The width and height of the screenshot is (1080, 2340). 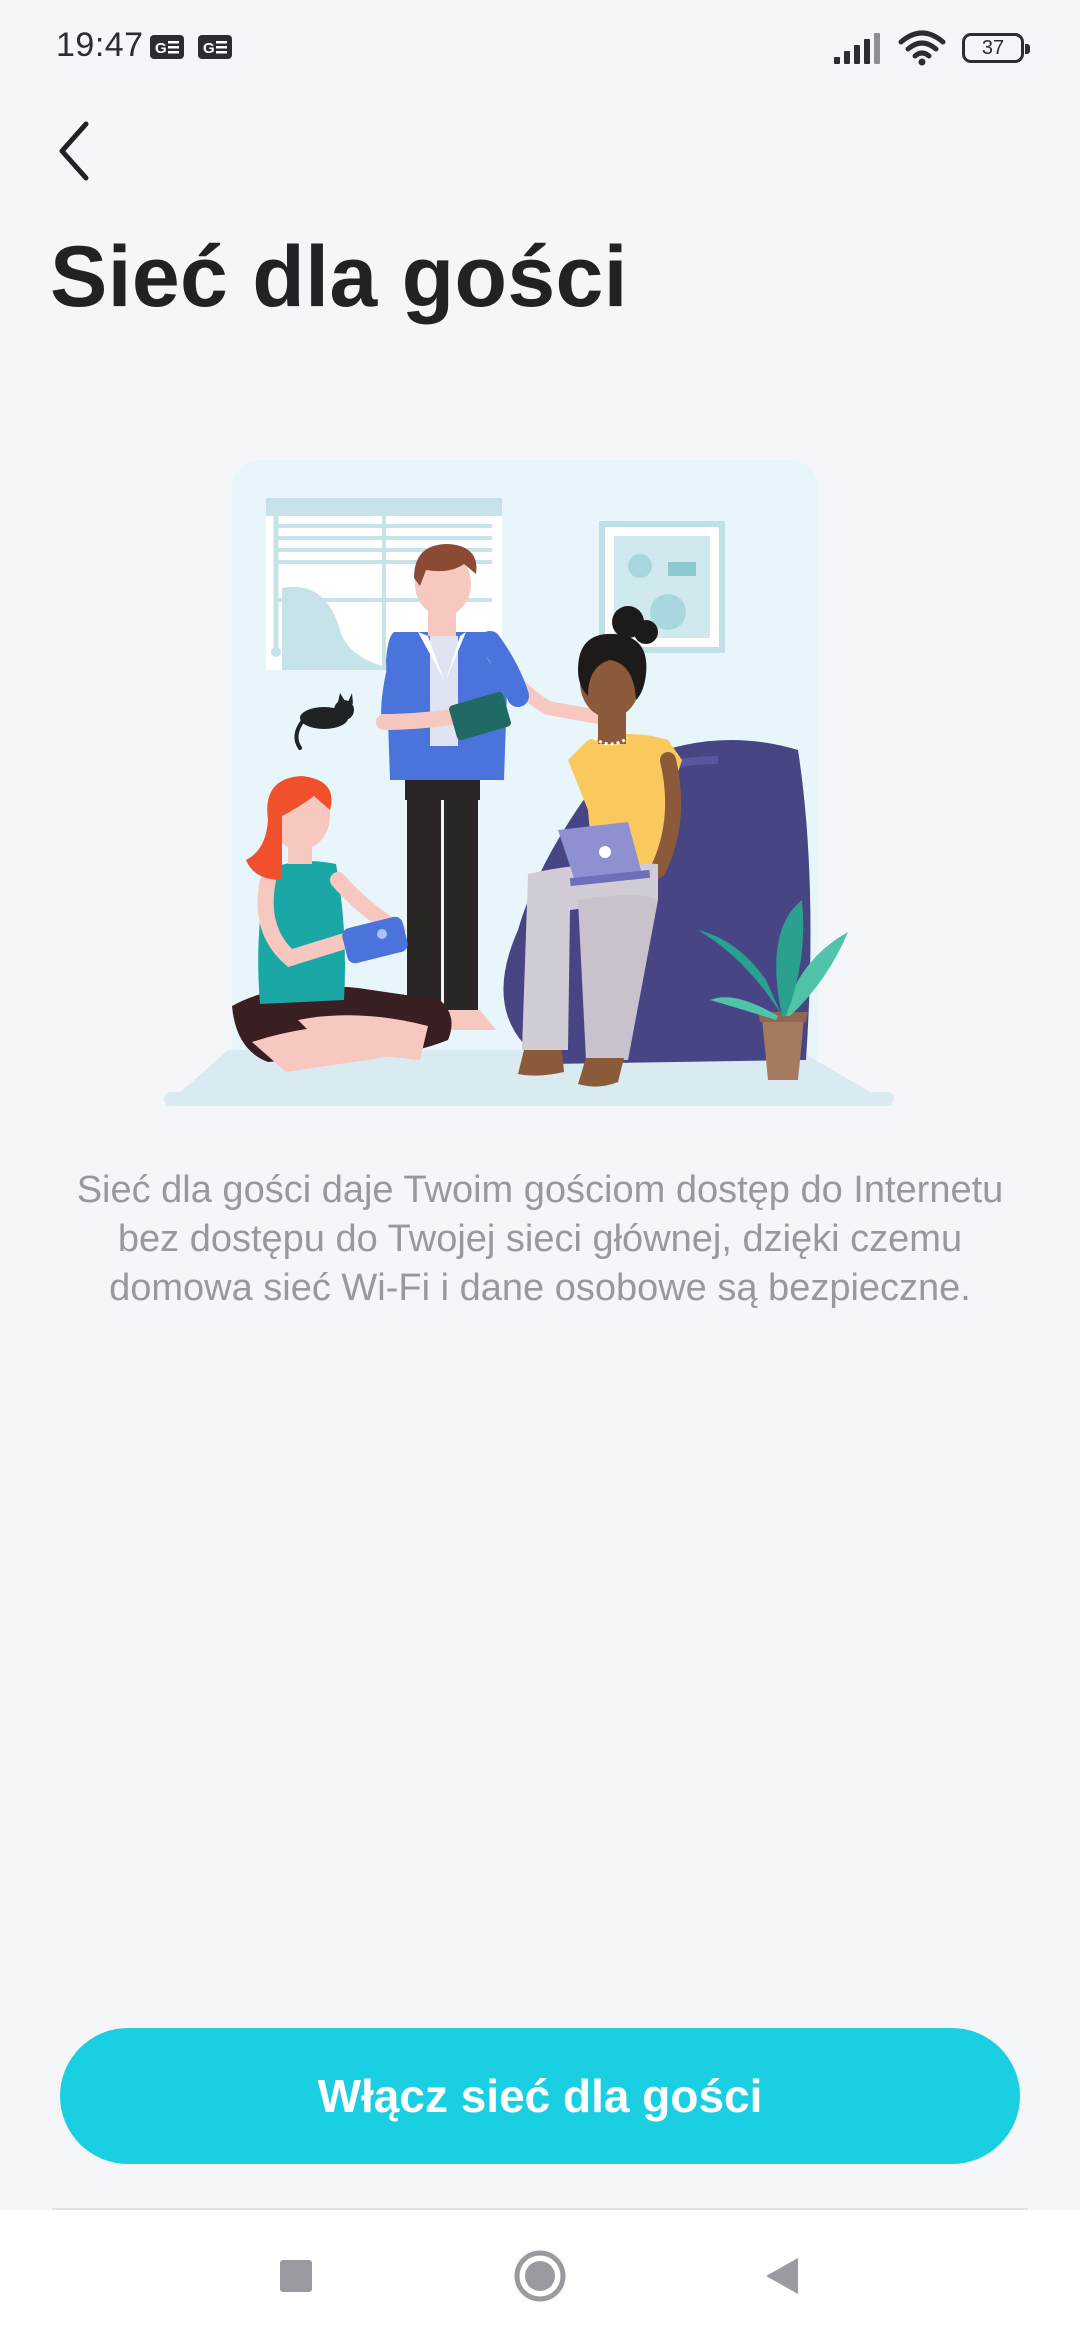 What do you see at coordinates (993, 47) in the screenshot?
I see `battery-level: 37` at bounding box center [993, 47].